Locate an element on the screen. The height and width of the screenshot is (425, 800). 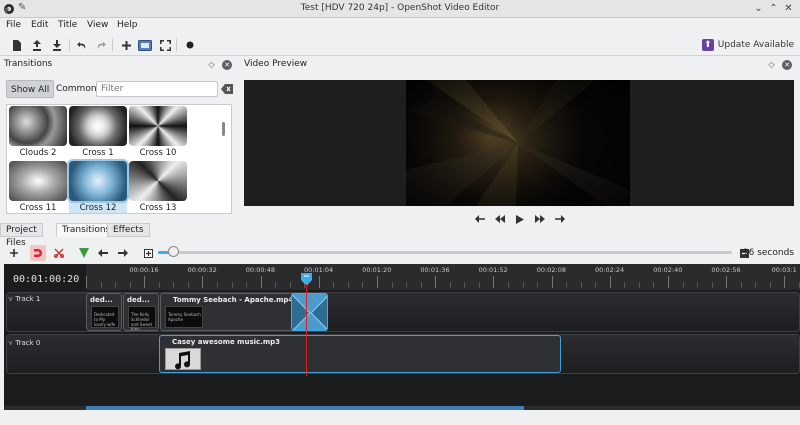
zoom-slider-handle is located at coordinates (173, 251).